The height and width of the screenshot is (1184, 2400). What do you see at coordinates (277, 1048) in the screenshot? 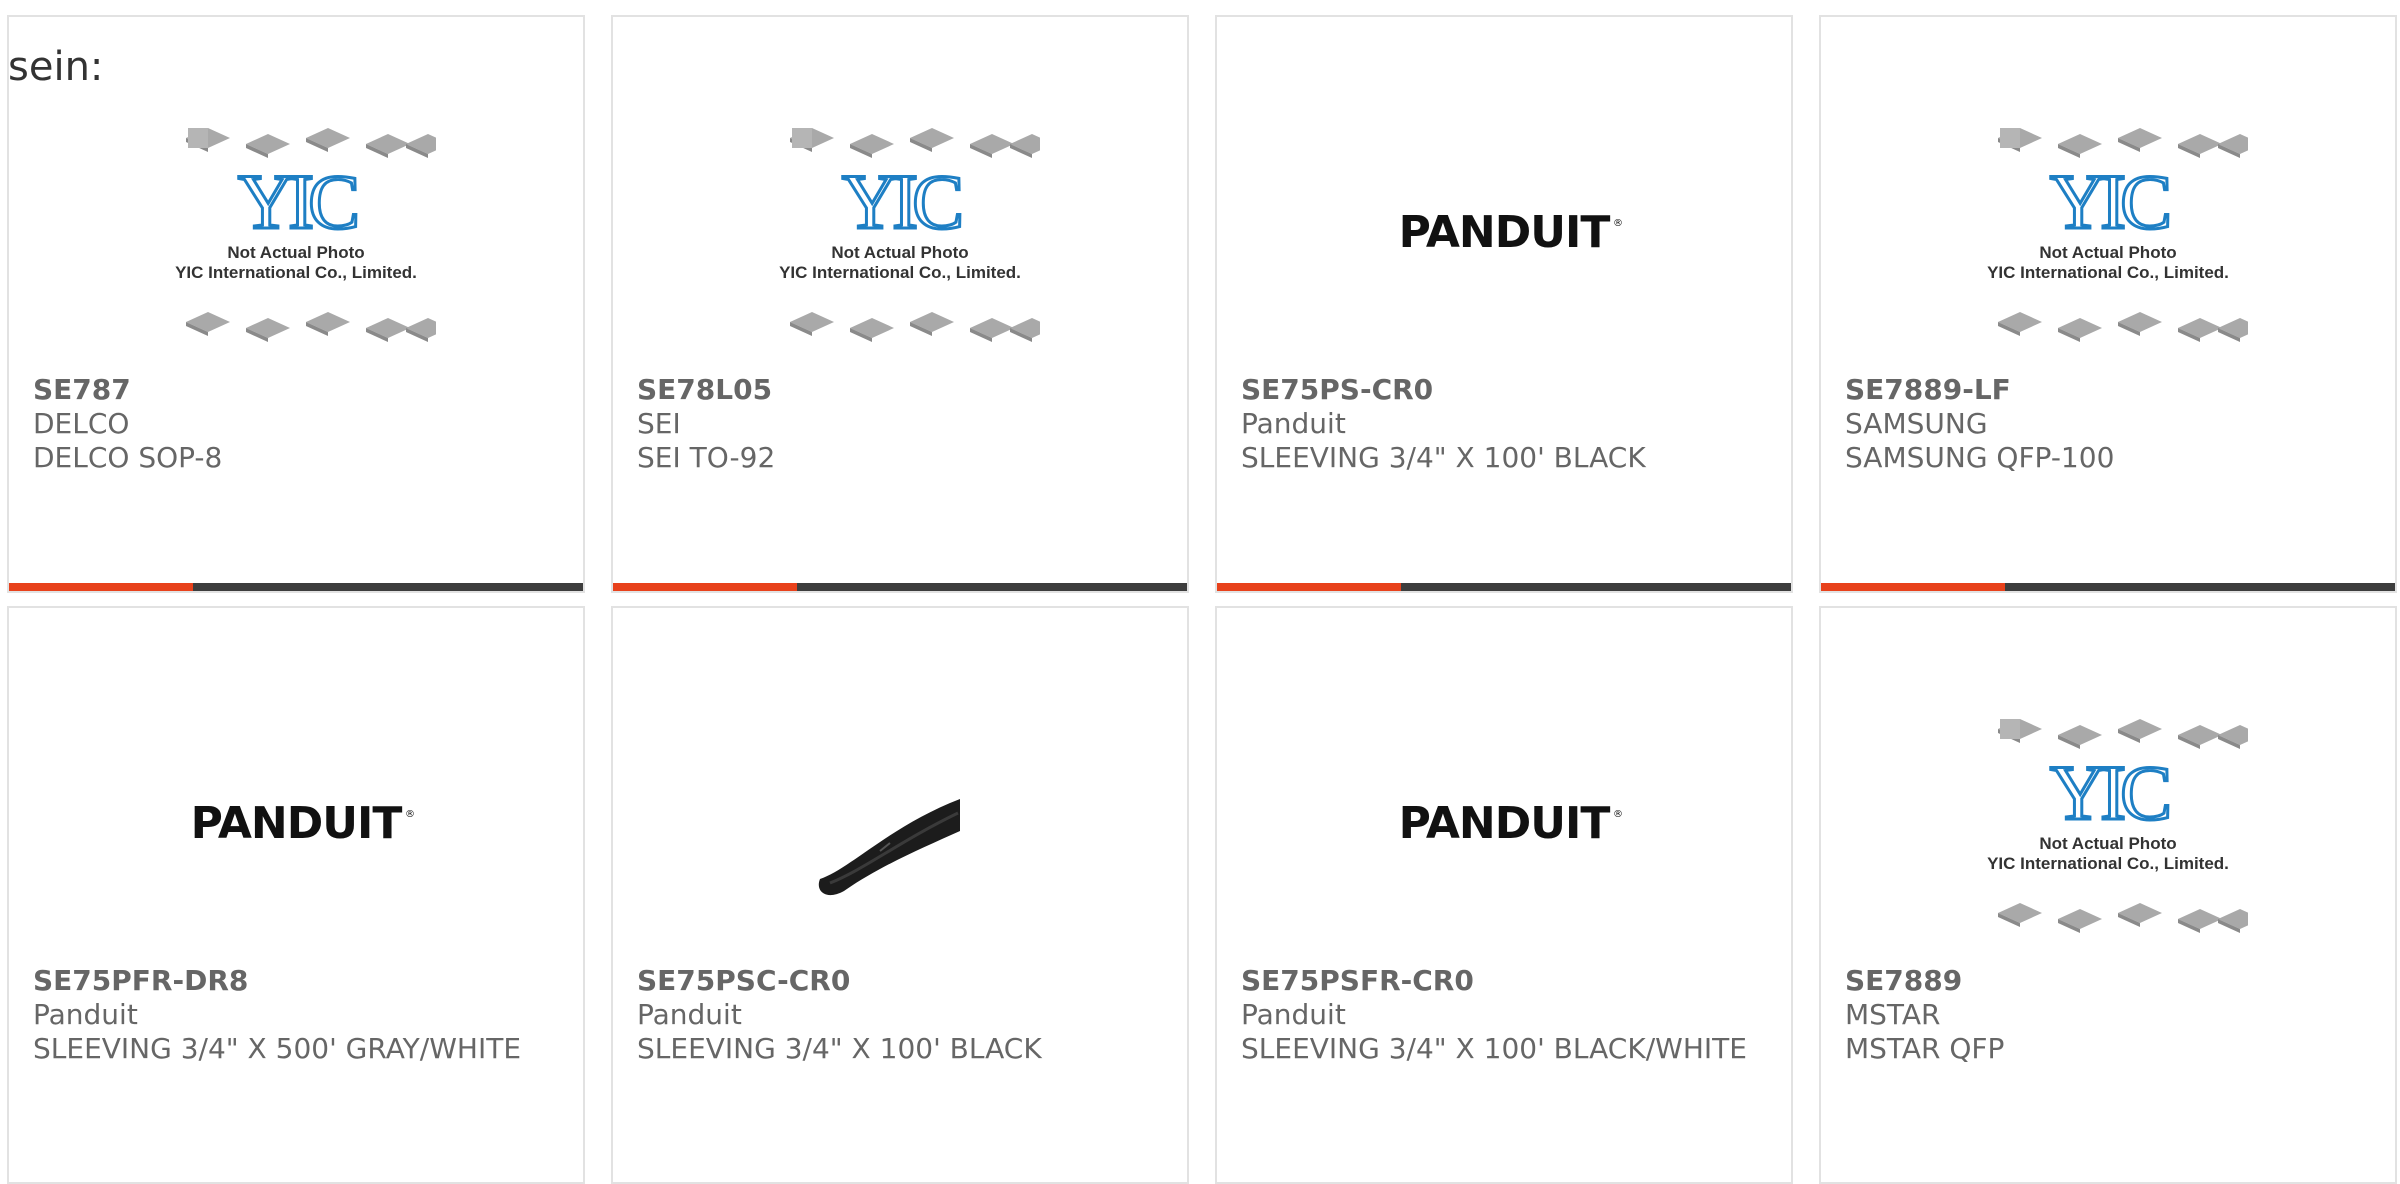
I see `product-description: SLEEVING 3/4" X 500' GRAY/WHITE` at bounding box center [277, 1048].